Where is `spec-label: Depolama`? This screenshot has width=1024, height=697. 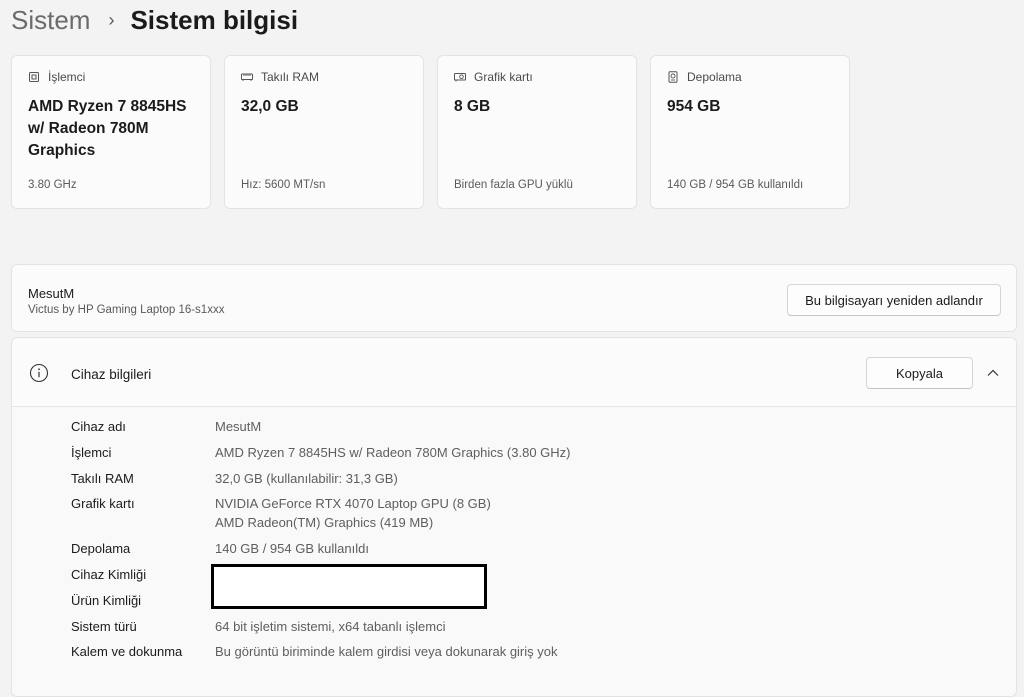
spec-label: Depolama is located at coordinates (101, 548).